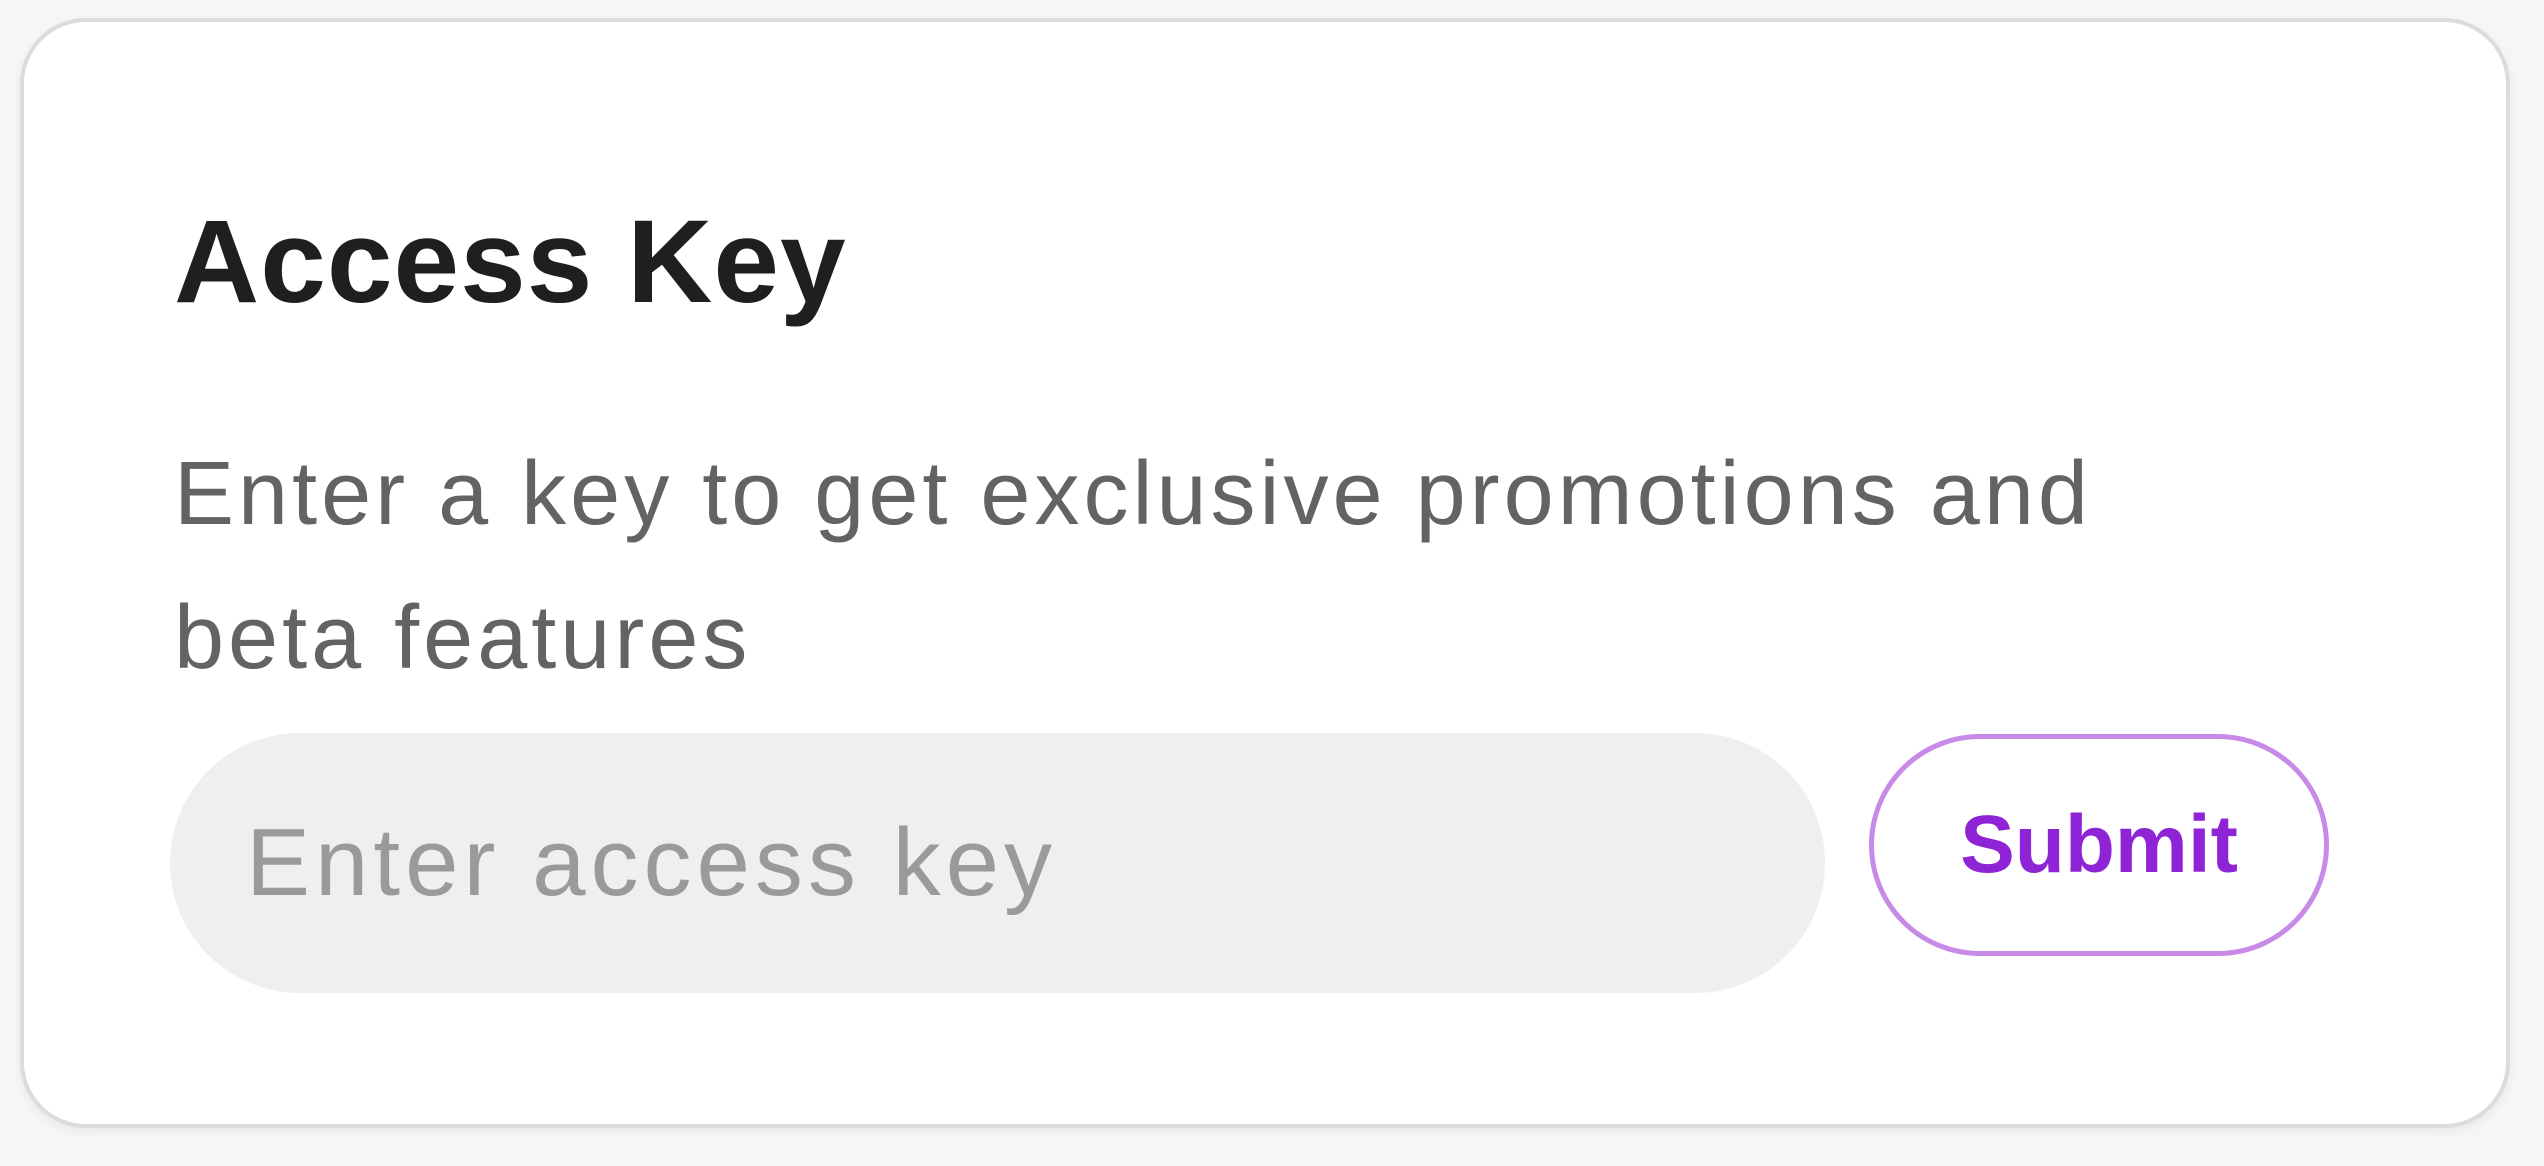 This screenshot has width=2544, height=1166. What do you see at coordinates (997, 863) in the screenshot?
I see `access-key-input` at bounding box center [997, 863].